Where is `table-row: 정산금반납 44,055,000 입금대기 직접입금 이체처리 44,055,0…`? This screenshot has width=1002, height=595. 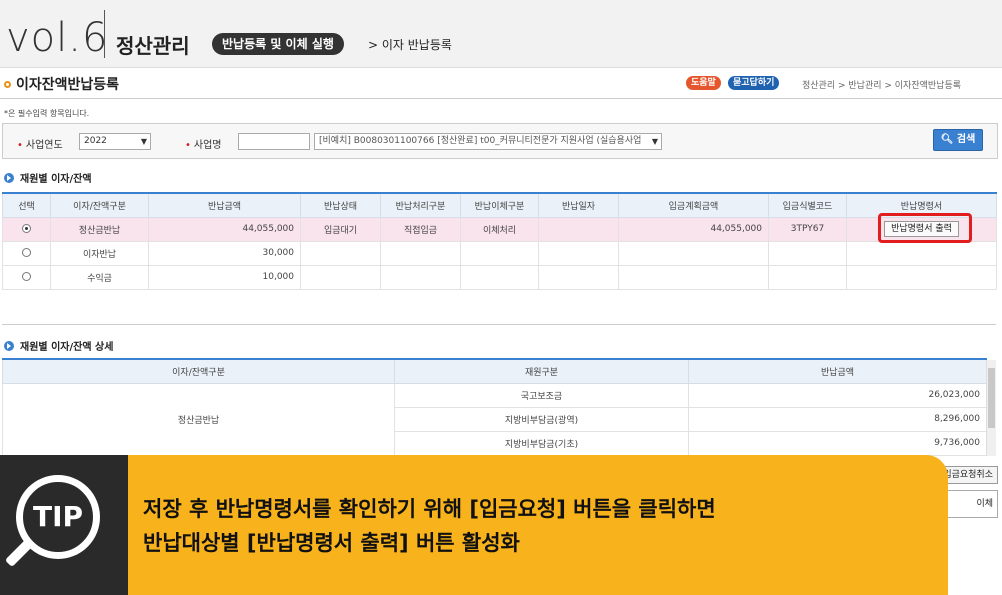
table-row: 정산금반납 44,055,000 입금대기 직접입금 이체처리 44,055,0… is located at coordinates (499, 229).